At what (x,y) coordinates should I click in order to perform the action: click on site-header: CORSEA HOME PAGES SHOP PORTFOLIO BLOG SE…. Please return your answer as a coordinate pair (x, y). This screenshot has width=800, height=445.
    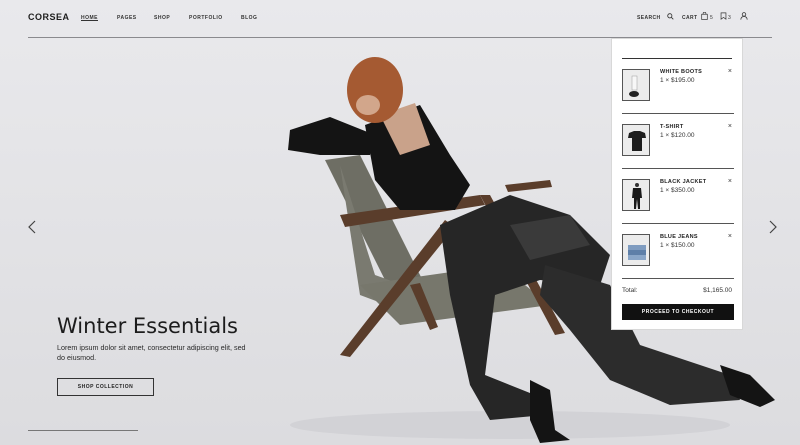
    Looking at the image, I should click on (400, 19).